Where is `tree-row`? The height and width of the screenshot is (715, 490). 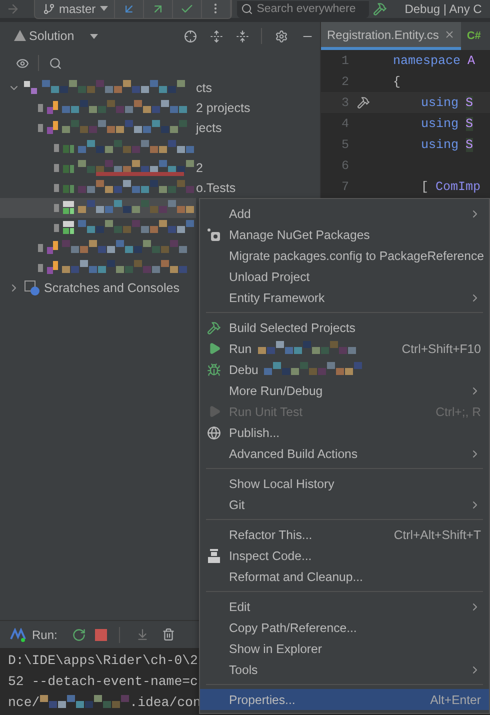
tree-row is located at coordinates (98, 208).